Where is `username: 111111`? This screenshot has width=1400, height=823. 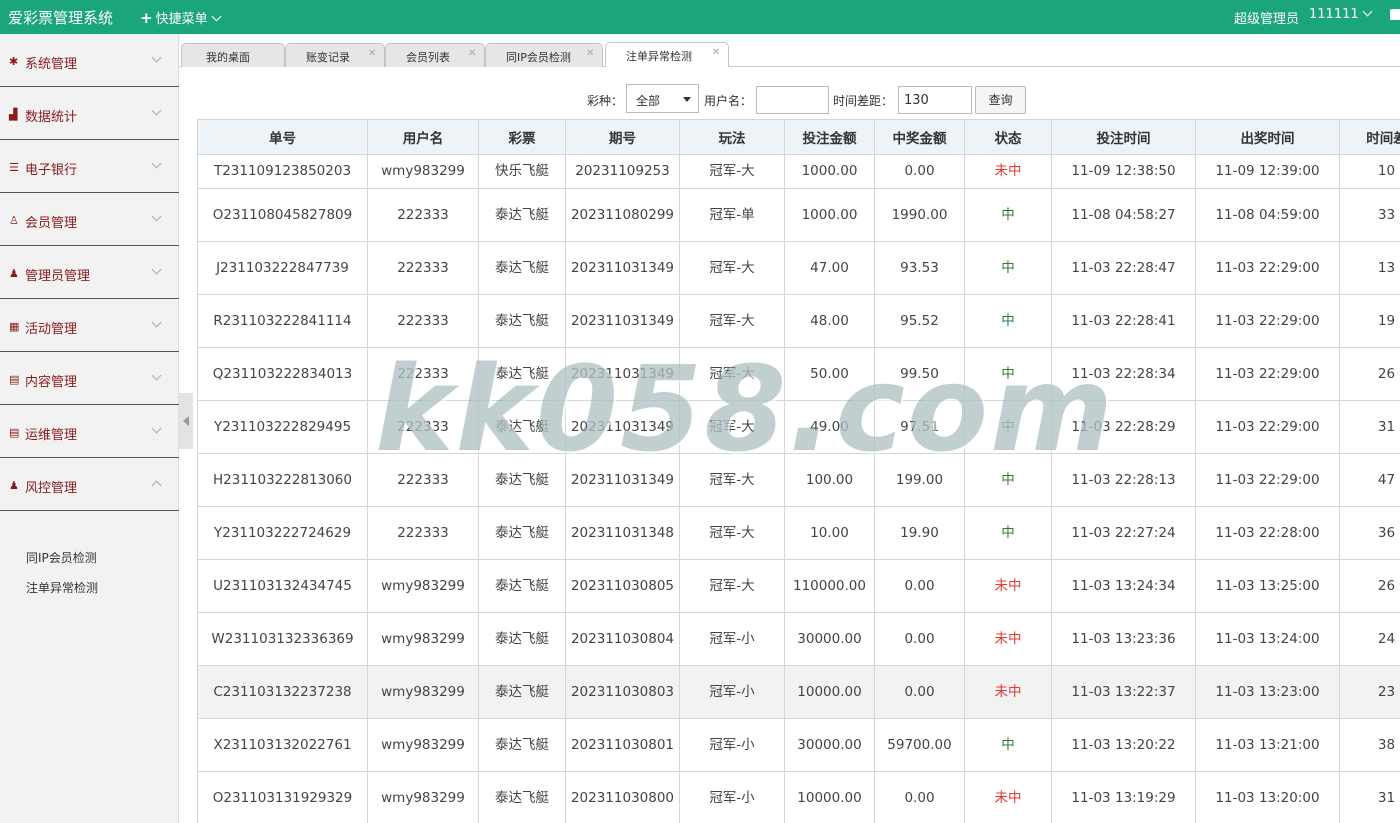 username: 111111 is located at coordinates (1334, 14).